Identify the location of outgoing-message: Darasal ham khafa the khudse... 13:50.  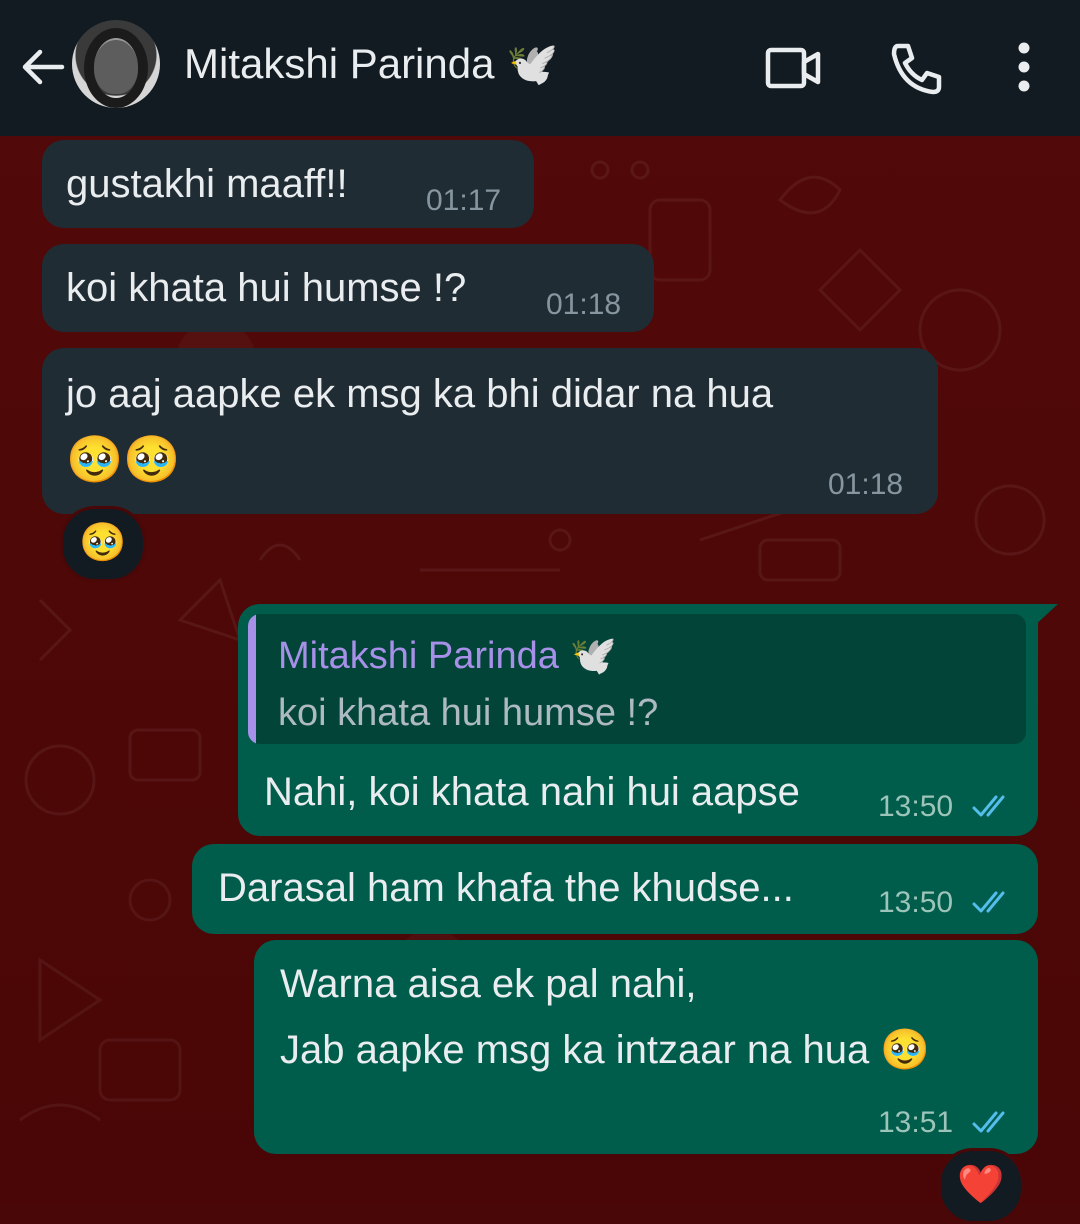
(615, 889).